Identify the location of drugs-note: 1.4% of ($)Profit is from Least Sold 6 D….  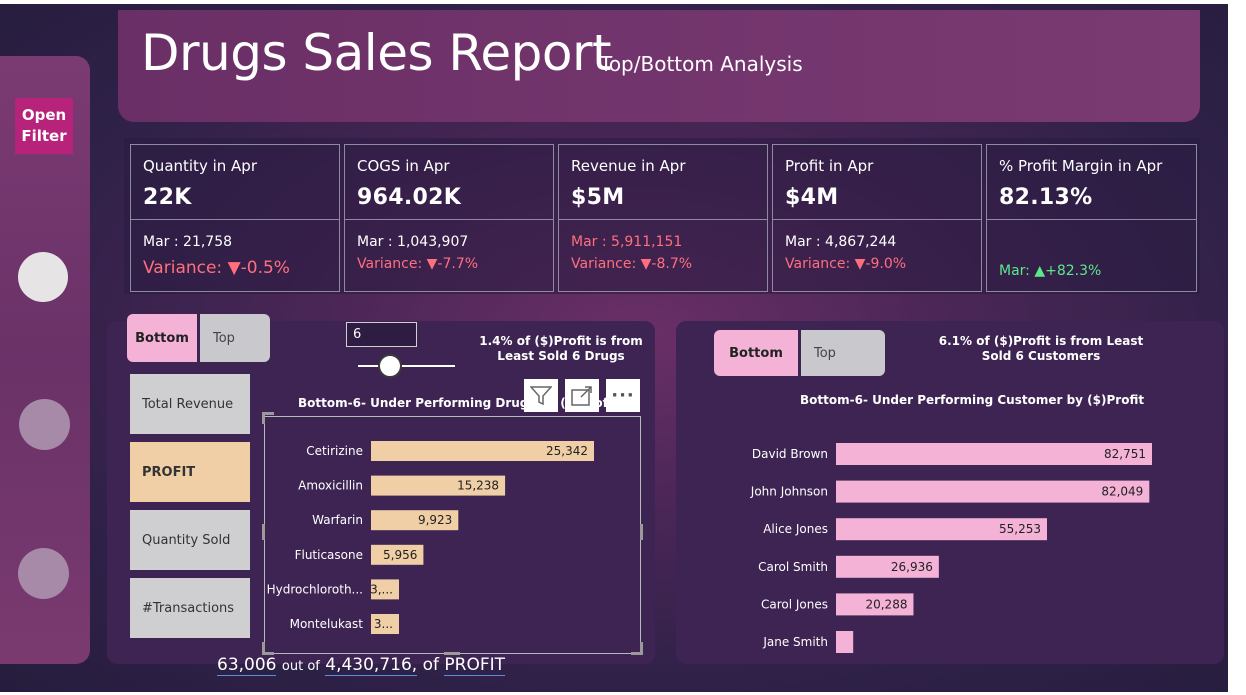
(561, 348).